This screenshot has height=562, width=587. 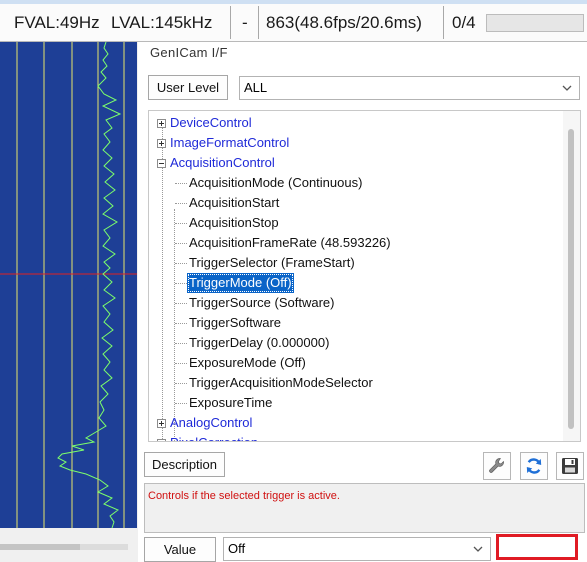 I want to click on fval-readout: FVAL:49Hz, so click(x=57, y=22).